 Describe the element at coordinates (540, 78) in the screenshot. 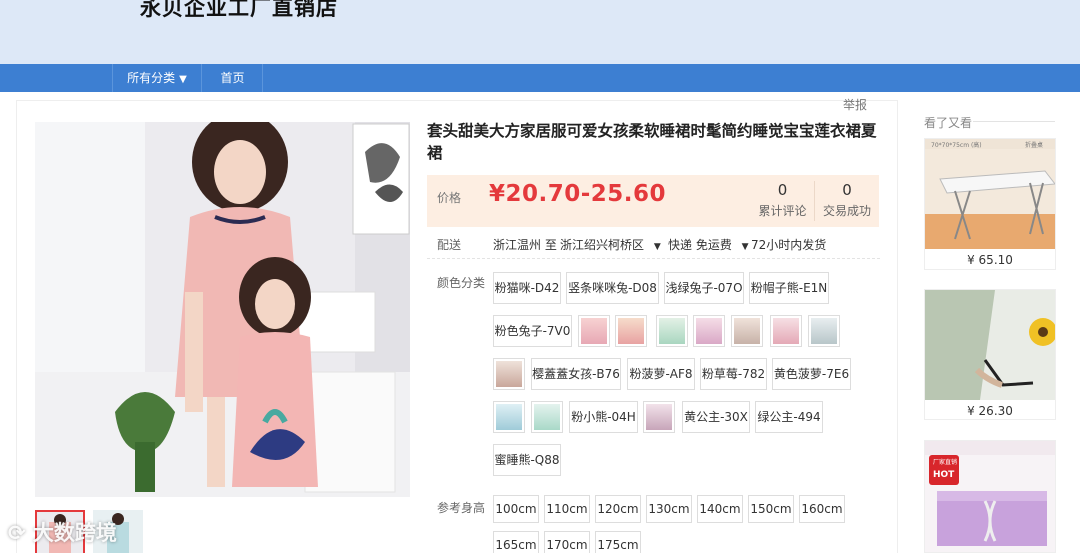

I see `nav-bar: 所有分类 ▼ 首页` at that location.